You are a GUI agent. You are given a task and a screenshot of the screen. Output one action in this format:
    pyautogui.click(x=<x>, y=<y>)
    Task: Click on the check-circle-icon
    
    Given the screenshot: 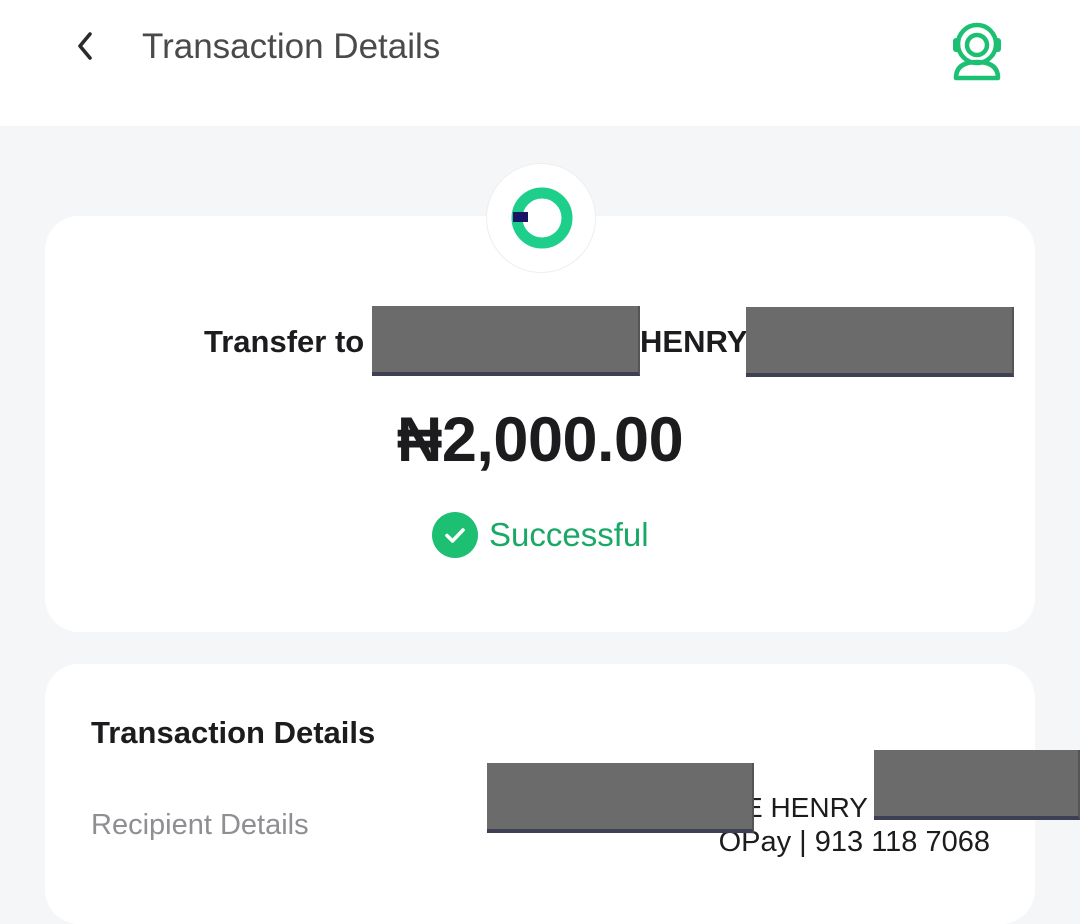 What is the action you would take?
    pyautogui.click(x=455, y=535)
    